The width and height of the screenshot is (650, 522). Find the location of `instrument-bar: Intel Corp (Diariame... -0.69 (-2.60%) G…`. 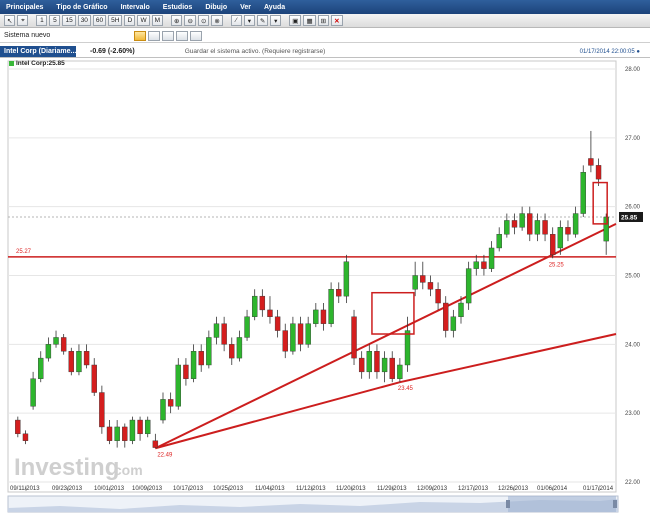

instrument-bar: Intel Corp (Diariame... -0.69 (-2.60%) G… is located at coordinates (325, 52).